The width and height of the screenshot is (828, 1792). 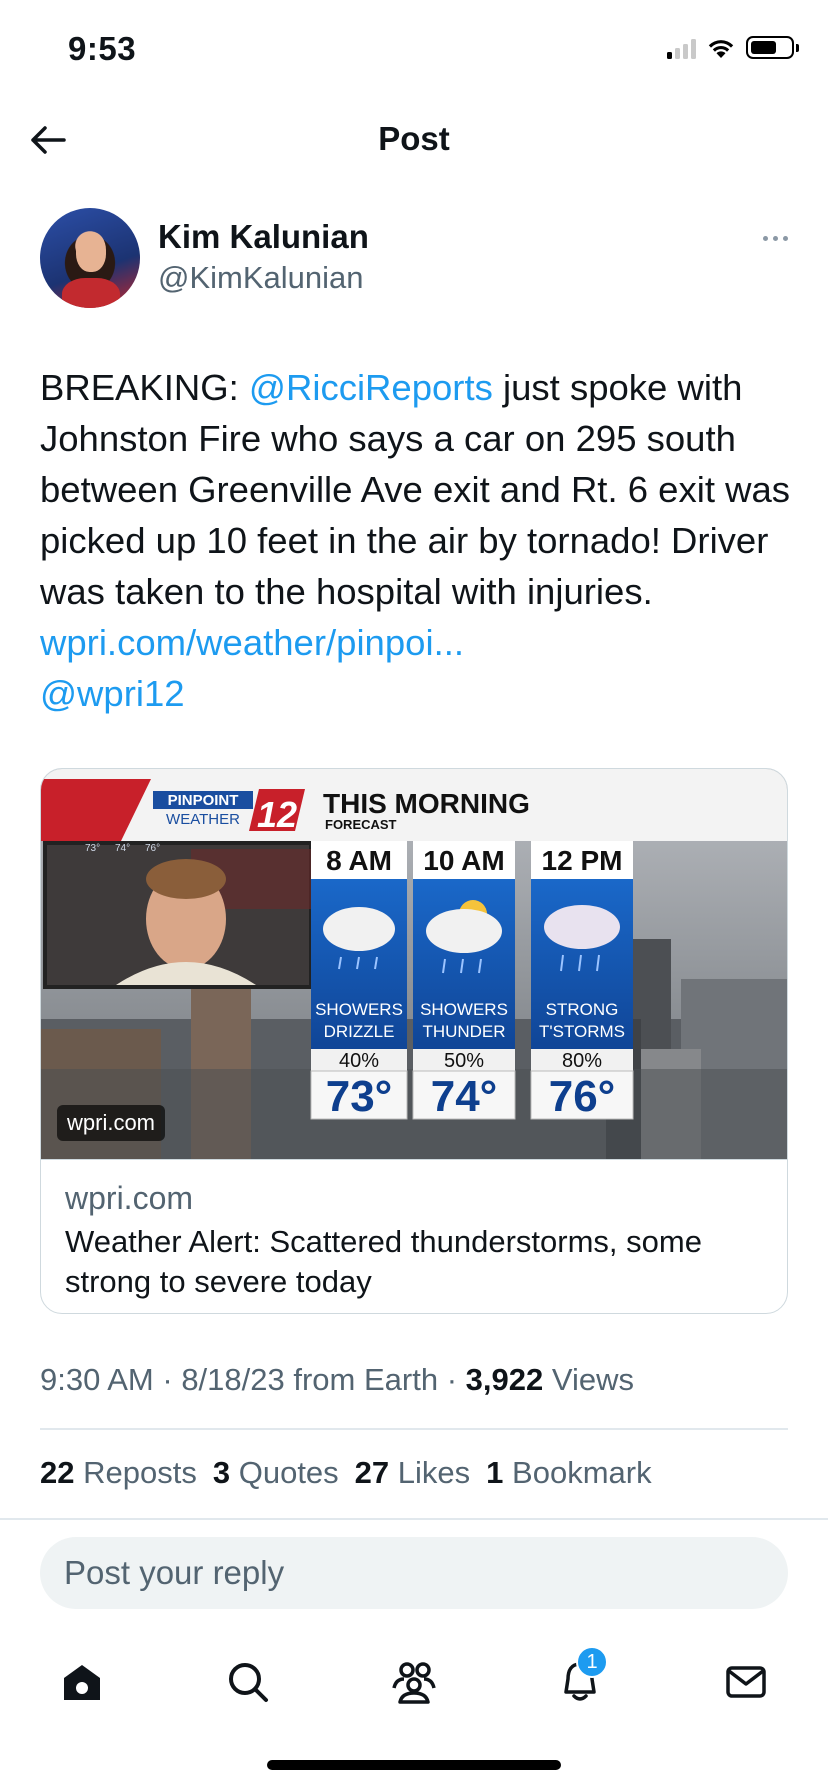 I want to click on mention-link: @RicciReports, so click(x=371, y=387).